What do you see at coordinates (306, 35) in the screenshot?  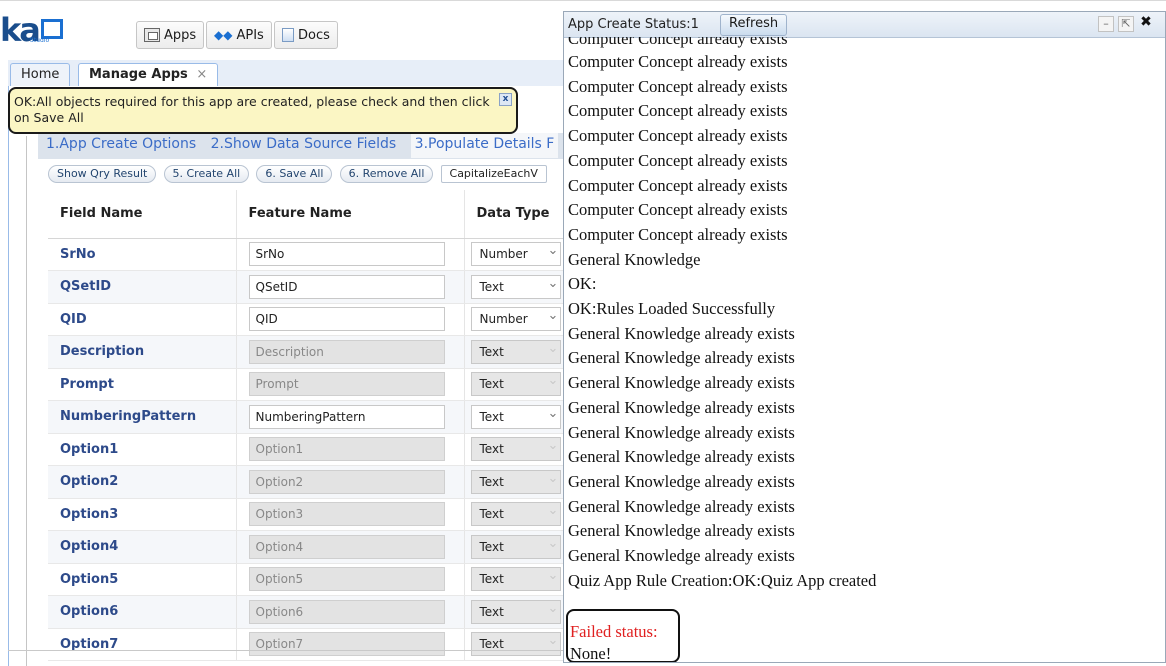 I see `docs-button: Docs` at bounding box center [306, 35].